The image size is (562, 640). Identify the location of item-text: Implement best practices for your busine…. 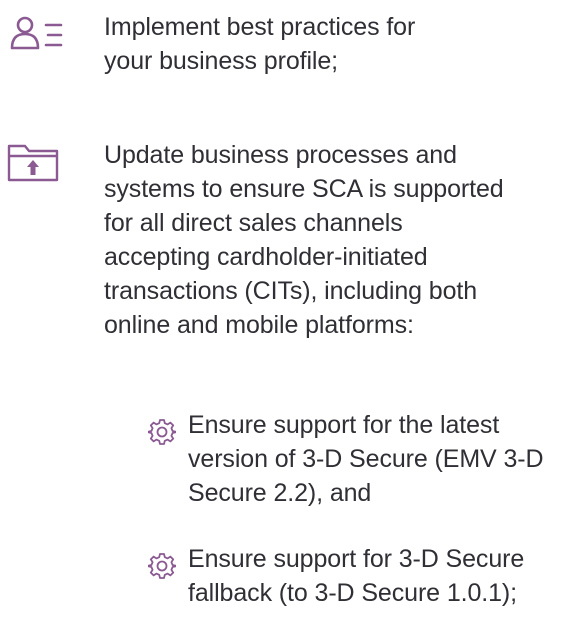
(260, 44).